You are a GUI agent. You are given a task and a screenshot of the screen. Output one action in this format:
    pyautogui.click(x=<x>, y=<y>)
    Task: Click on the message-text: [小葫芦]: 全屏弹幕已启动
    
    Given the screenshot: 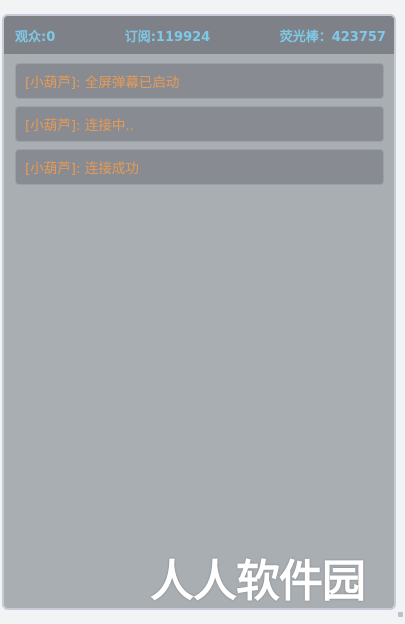 What is the action you would take?
    pyautogui.click(x=102, y=83)
    